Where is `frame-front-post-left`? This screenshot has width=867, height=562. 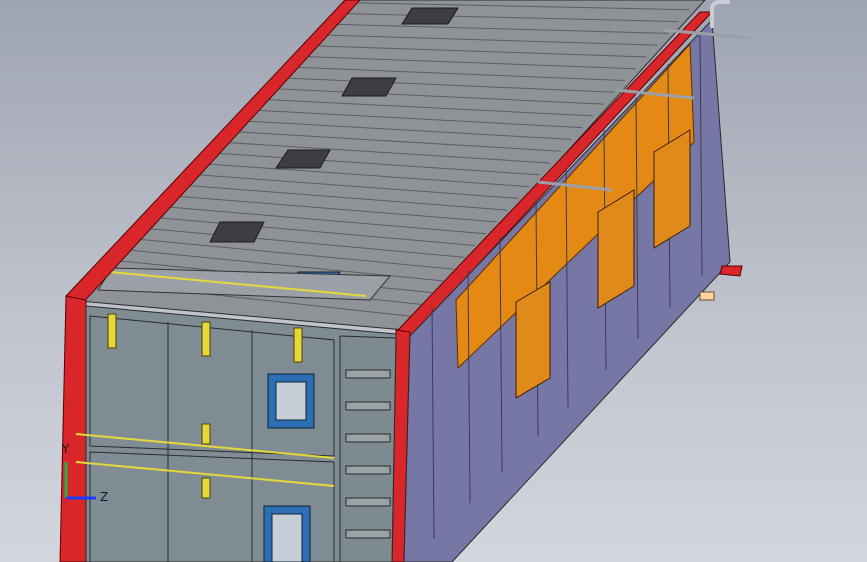
frame-front-post-left is located at coordinates (73, 428).